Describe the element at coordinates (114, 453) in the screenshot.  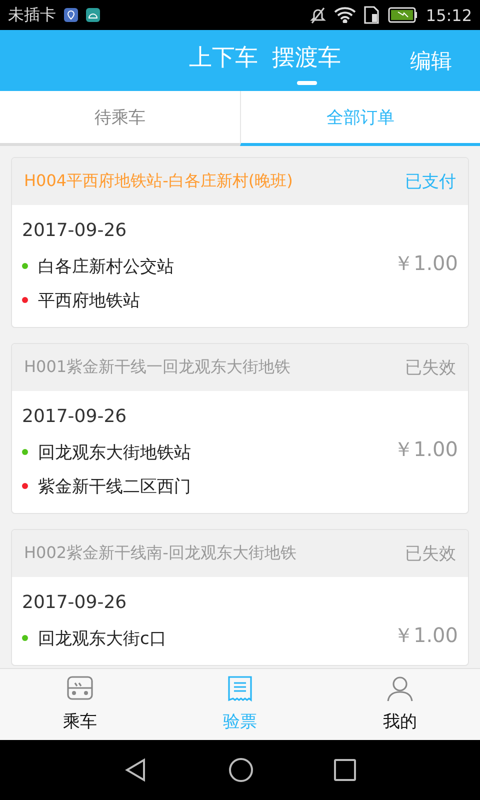
I see `stop-name: 回龙观东大街地铁站` at that location.